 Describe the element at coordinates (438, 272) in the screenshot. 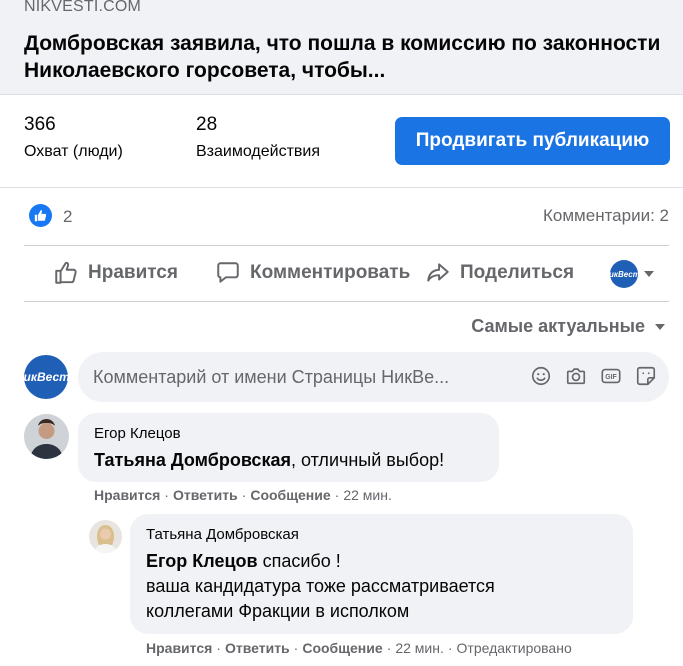

I see `share-icon` at that location.